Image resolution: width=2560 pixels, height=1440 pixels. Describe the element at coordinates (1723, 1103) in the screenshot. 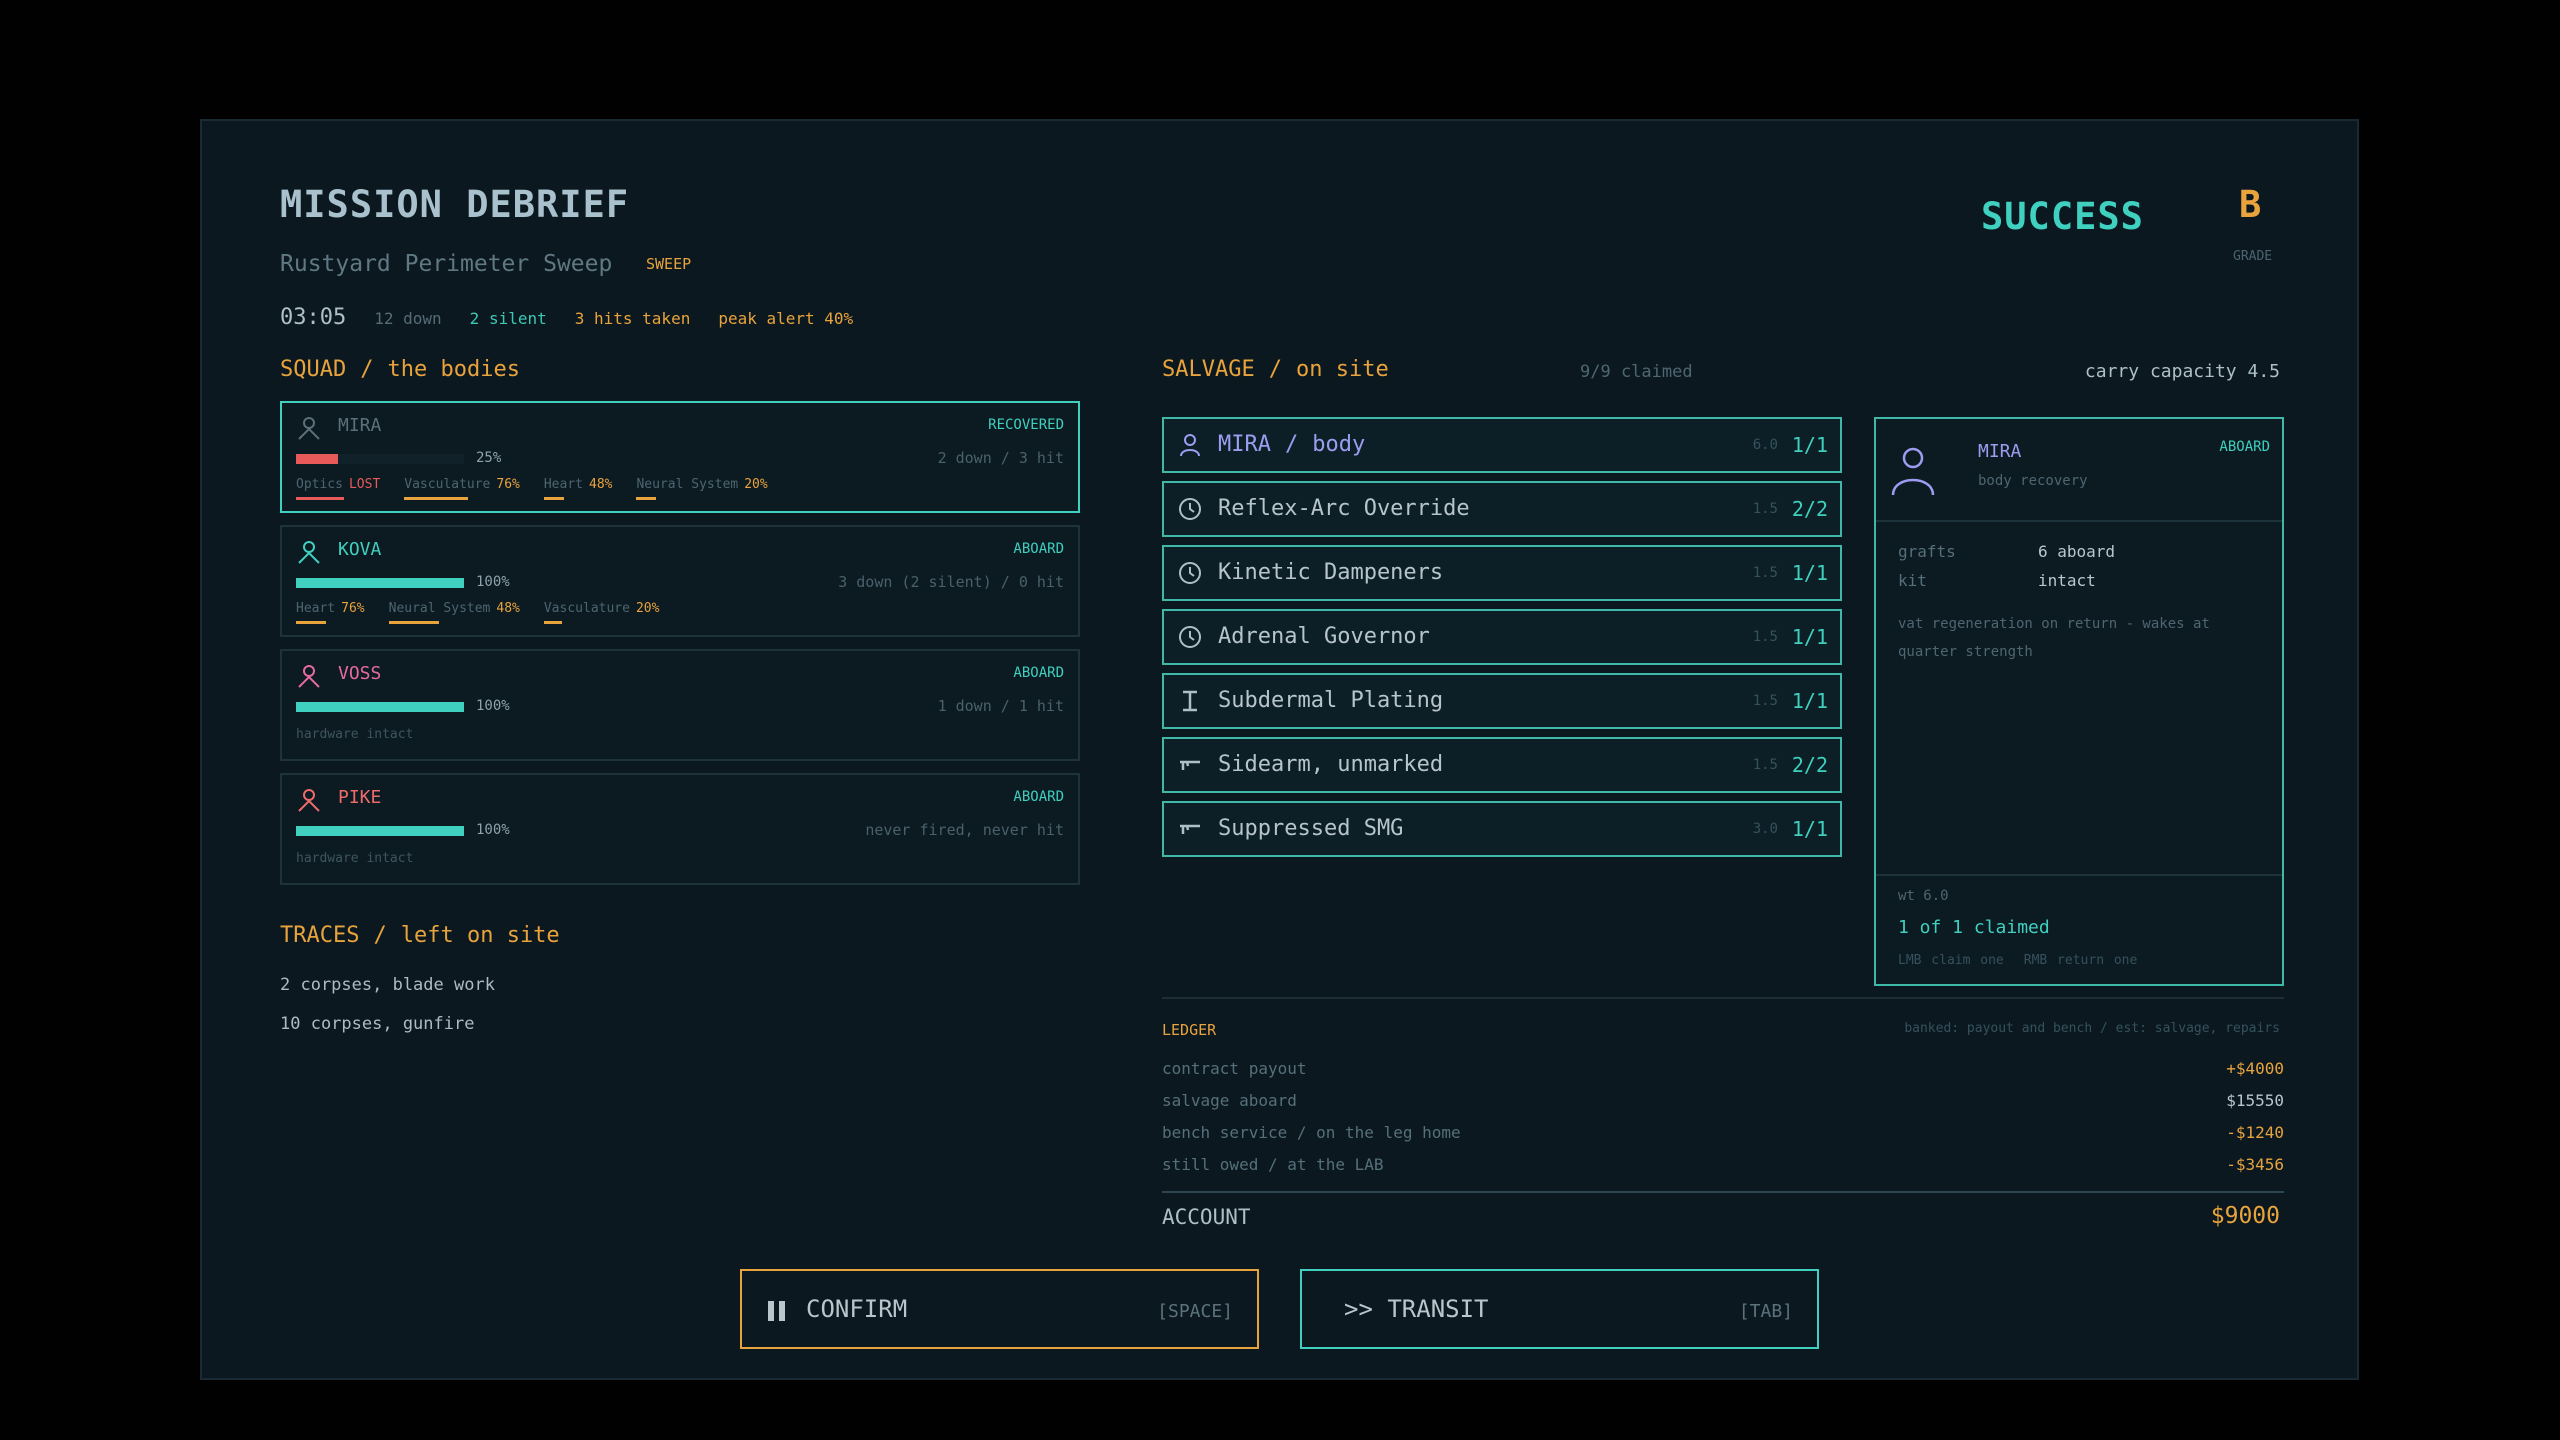

I see `ledger-row: salvage aboard $15550` at that location.